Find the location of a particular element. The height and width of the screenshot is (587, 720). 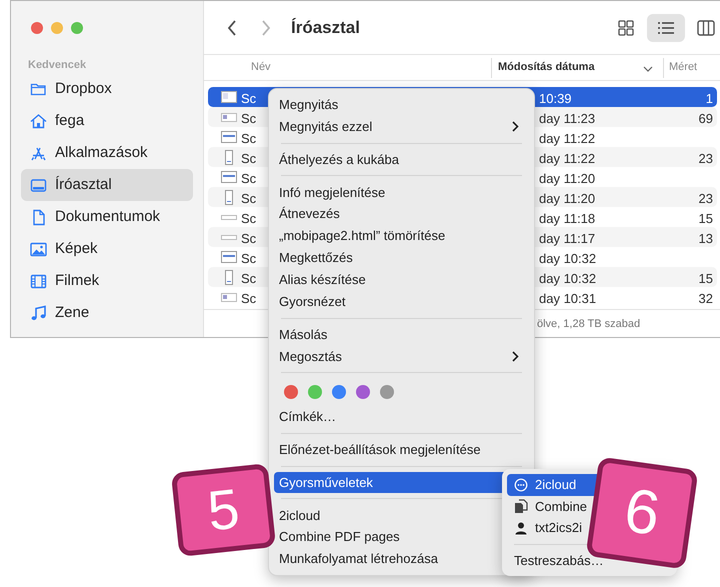

modified-date: day 10:31 is located at coordinates (567, 299).